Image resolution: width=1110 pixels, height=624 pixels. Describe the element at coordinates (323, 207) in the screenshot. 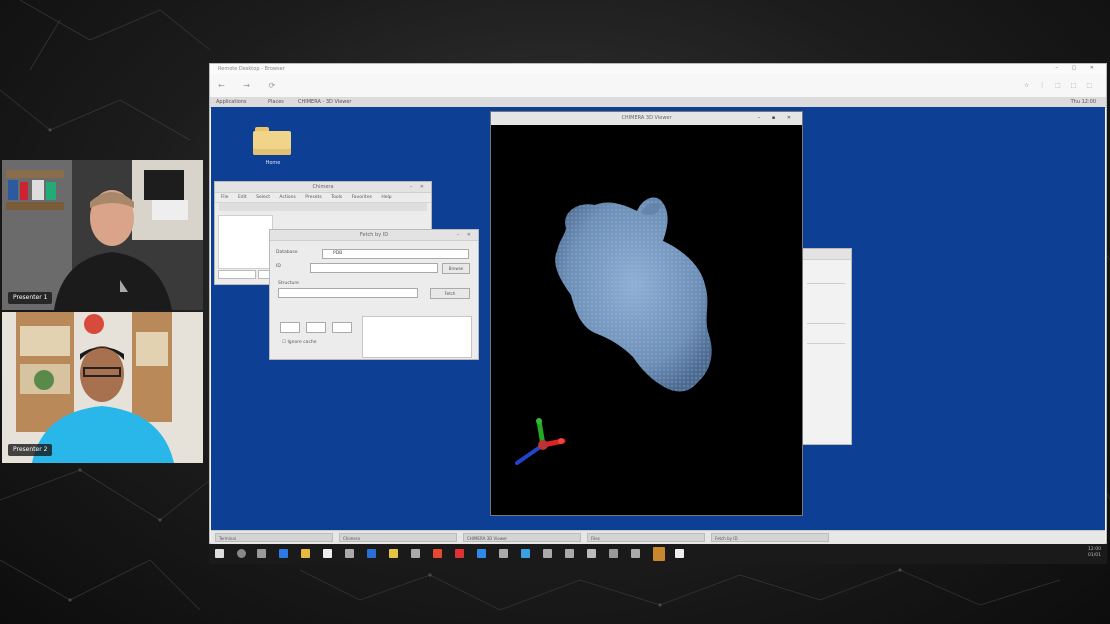

I see `chimera-toolbar` at that location.